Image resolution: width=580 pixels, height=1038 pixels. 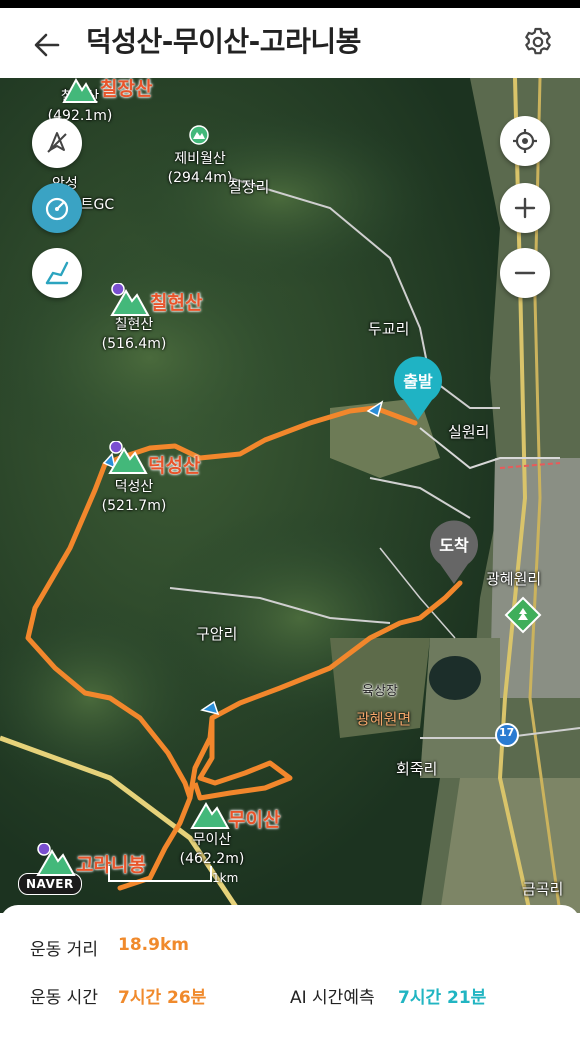 I want to click on distance-label: 운동 거리, so click(x=64, y=950).